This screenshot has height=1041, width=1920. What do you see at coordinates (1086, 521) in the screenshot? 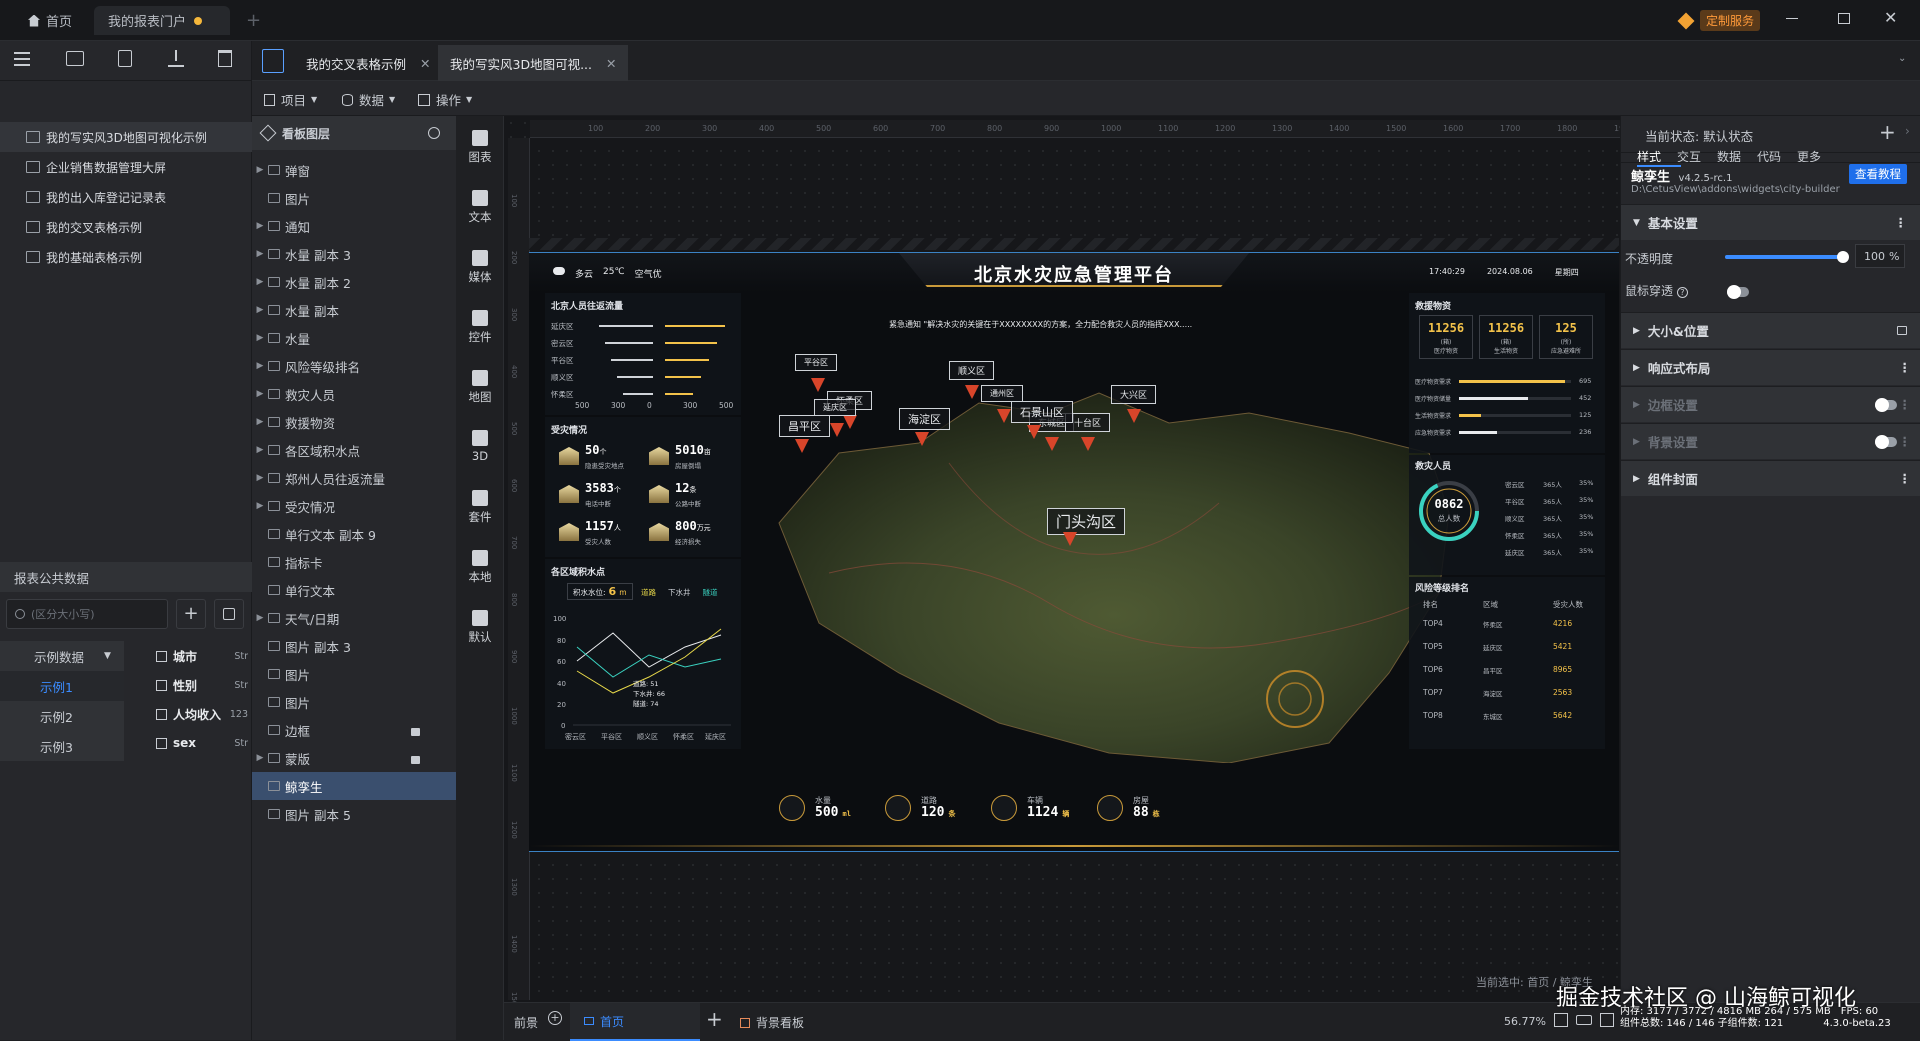
I see `map-district-label: 门头沟区` at bounding box center [1086, 521].